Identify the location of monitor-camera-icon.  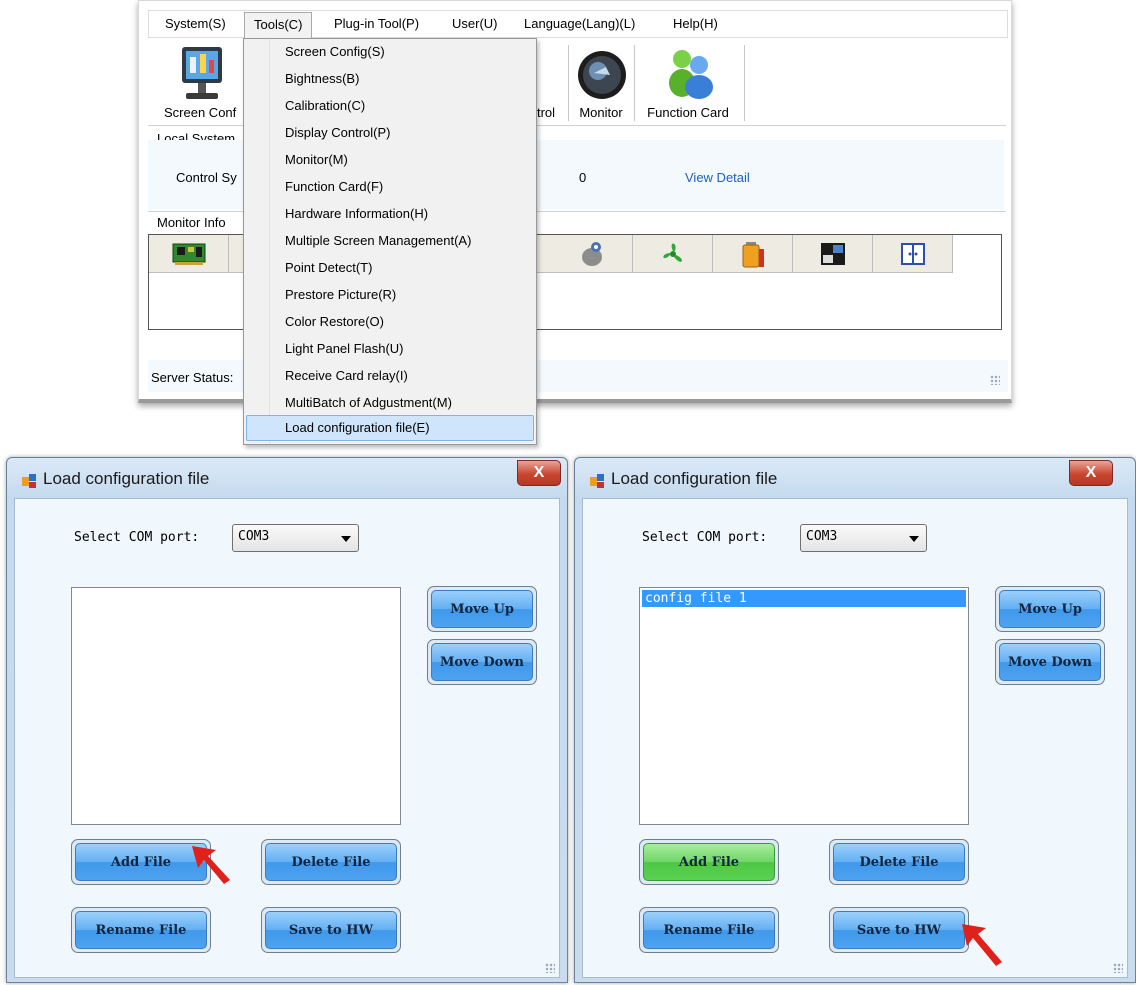
(602, 75).